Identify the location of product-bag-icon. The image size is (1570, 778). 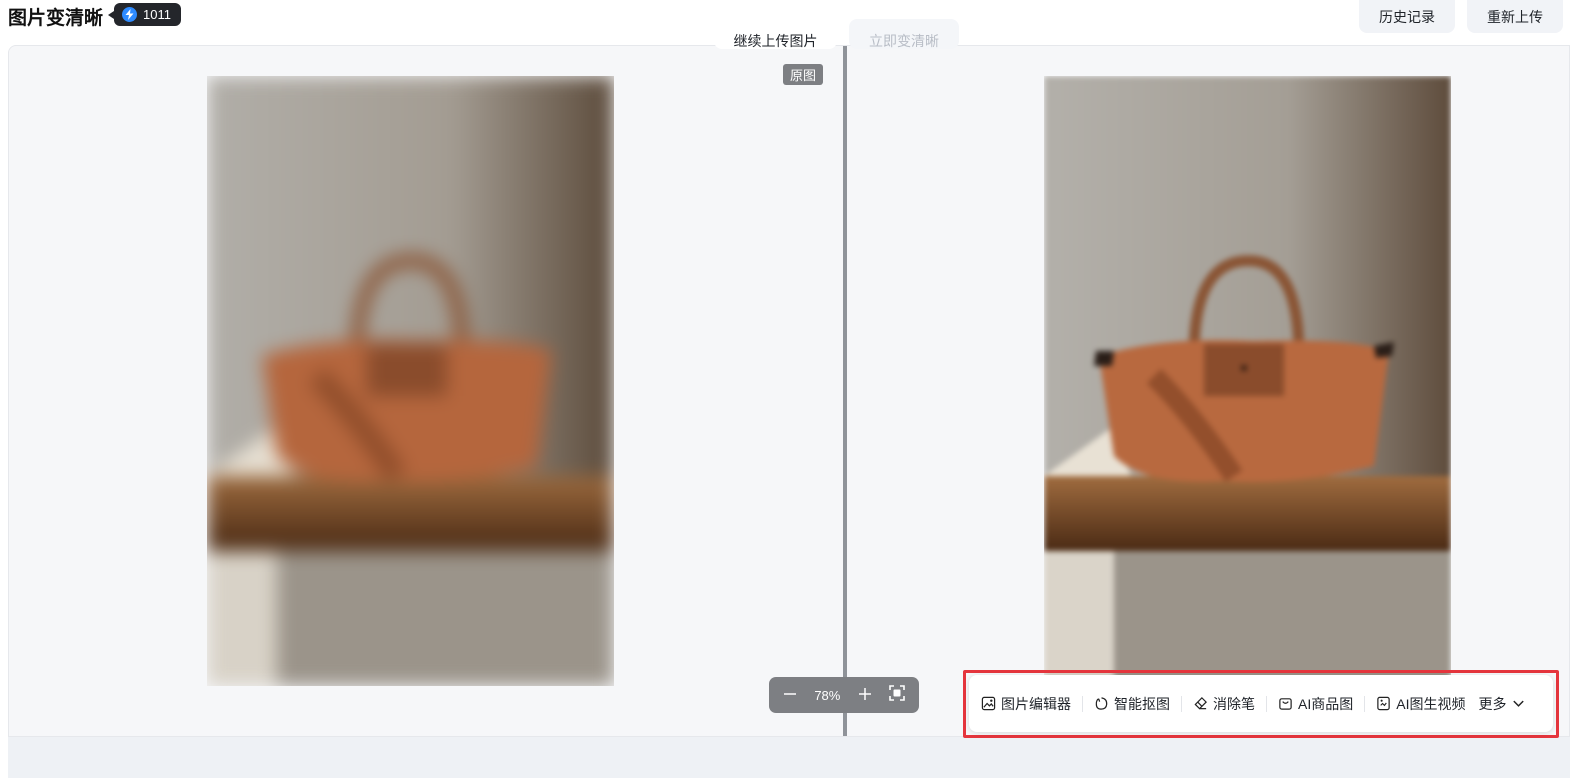
(1285, 704).